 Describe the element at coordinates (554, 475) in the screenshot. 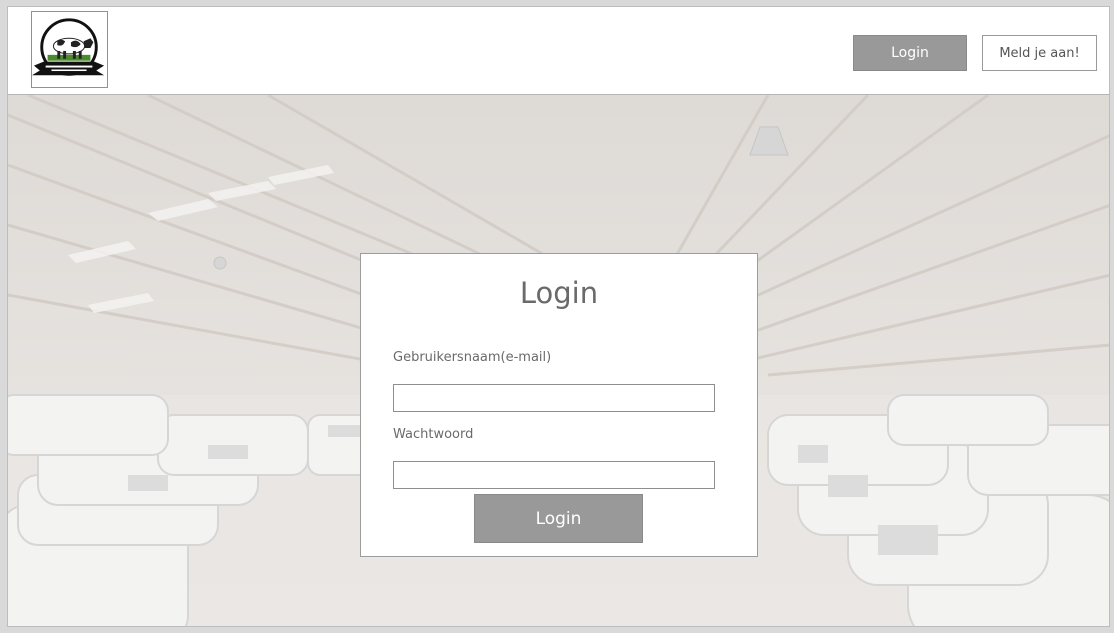

I see `password-input` at that location.